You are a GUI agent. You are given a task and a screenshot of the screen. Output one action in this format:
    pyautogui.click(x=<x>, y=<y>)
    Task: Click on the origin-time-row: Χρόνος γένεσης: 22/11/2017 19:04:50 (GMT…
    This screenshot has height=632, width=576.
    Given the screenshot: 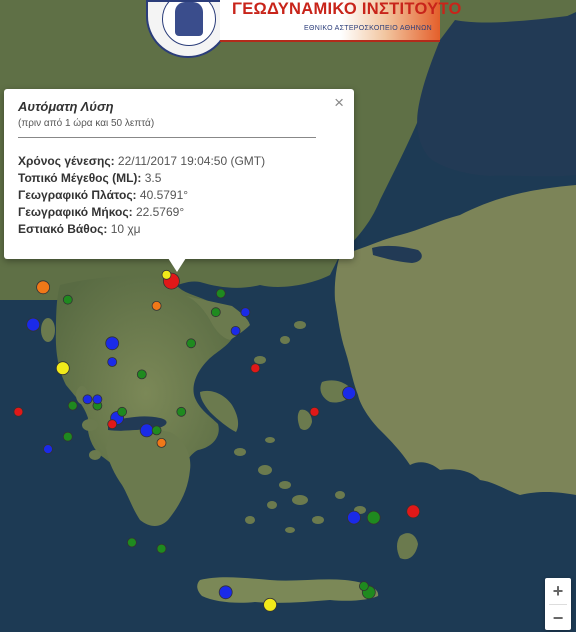 What is the action you would take?
    pyautogui.click(x=179, y=161)
    